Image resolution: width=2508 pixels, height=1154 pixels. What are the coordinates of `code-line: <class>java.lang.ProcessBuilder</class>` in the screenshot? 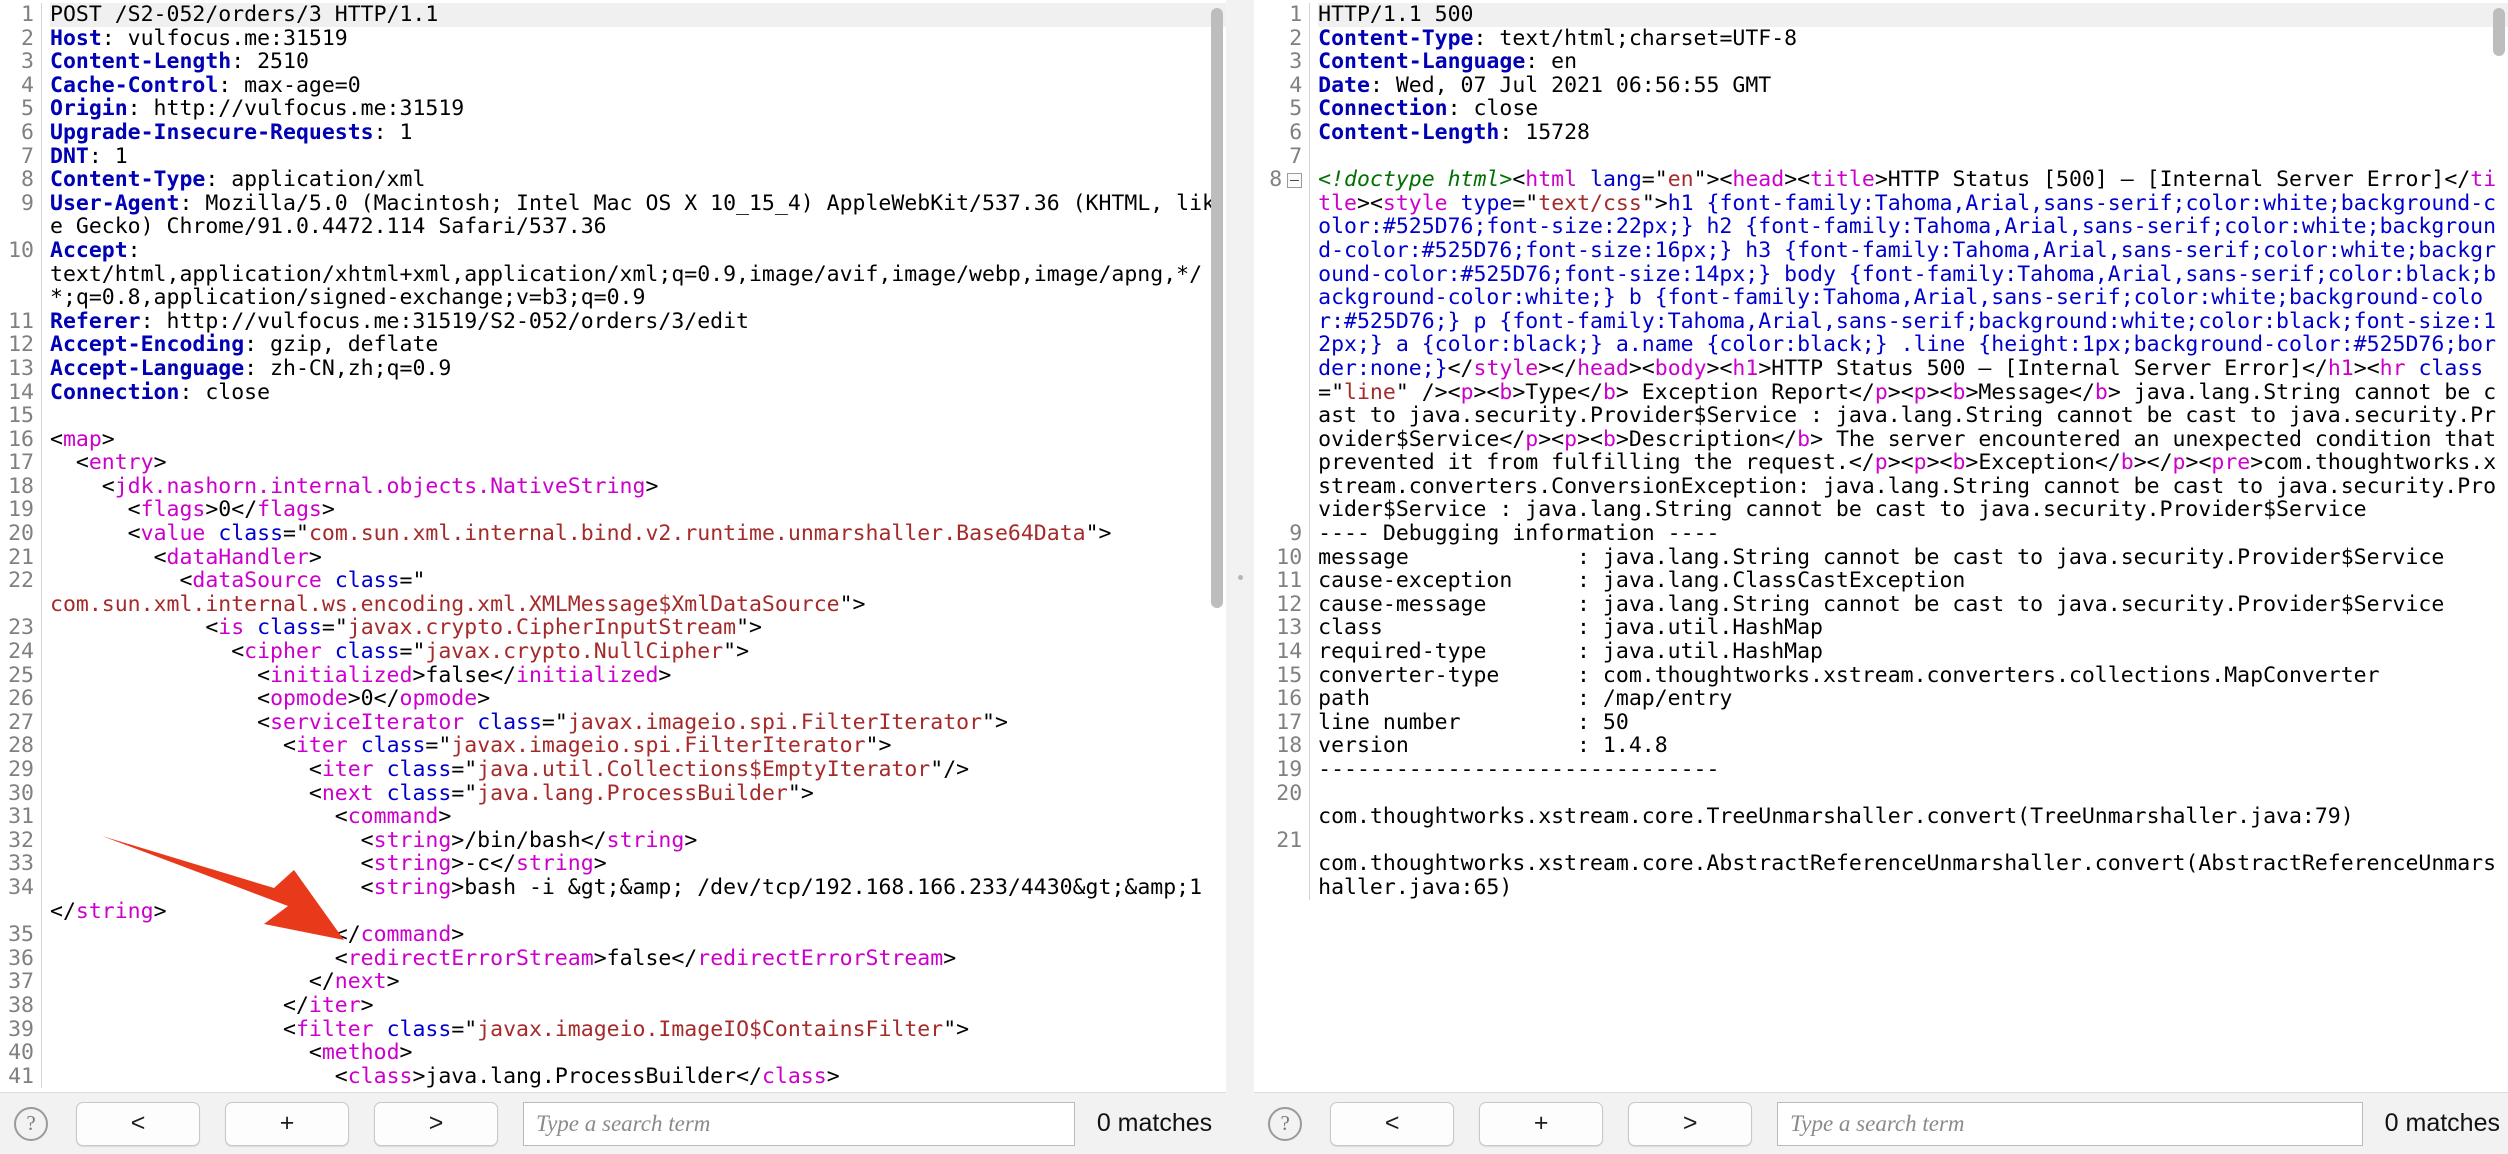 It's located at (638, 1076).